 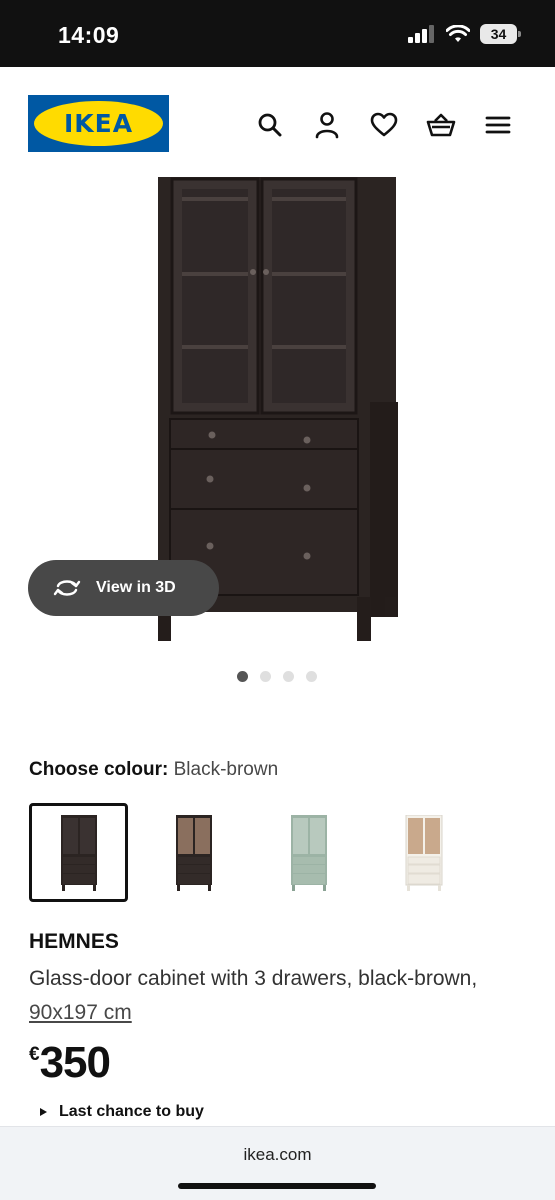 I want to click on cabinet-thumbnail-grey-green, so click(x=308, y=852).